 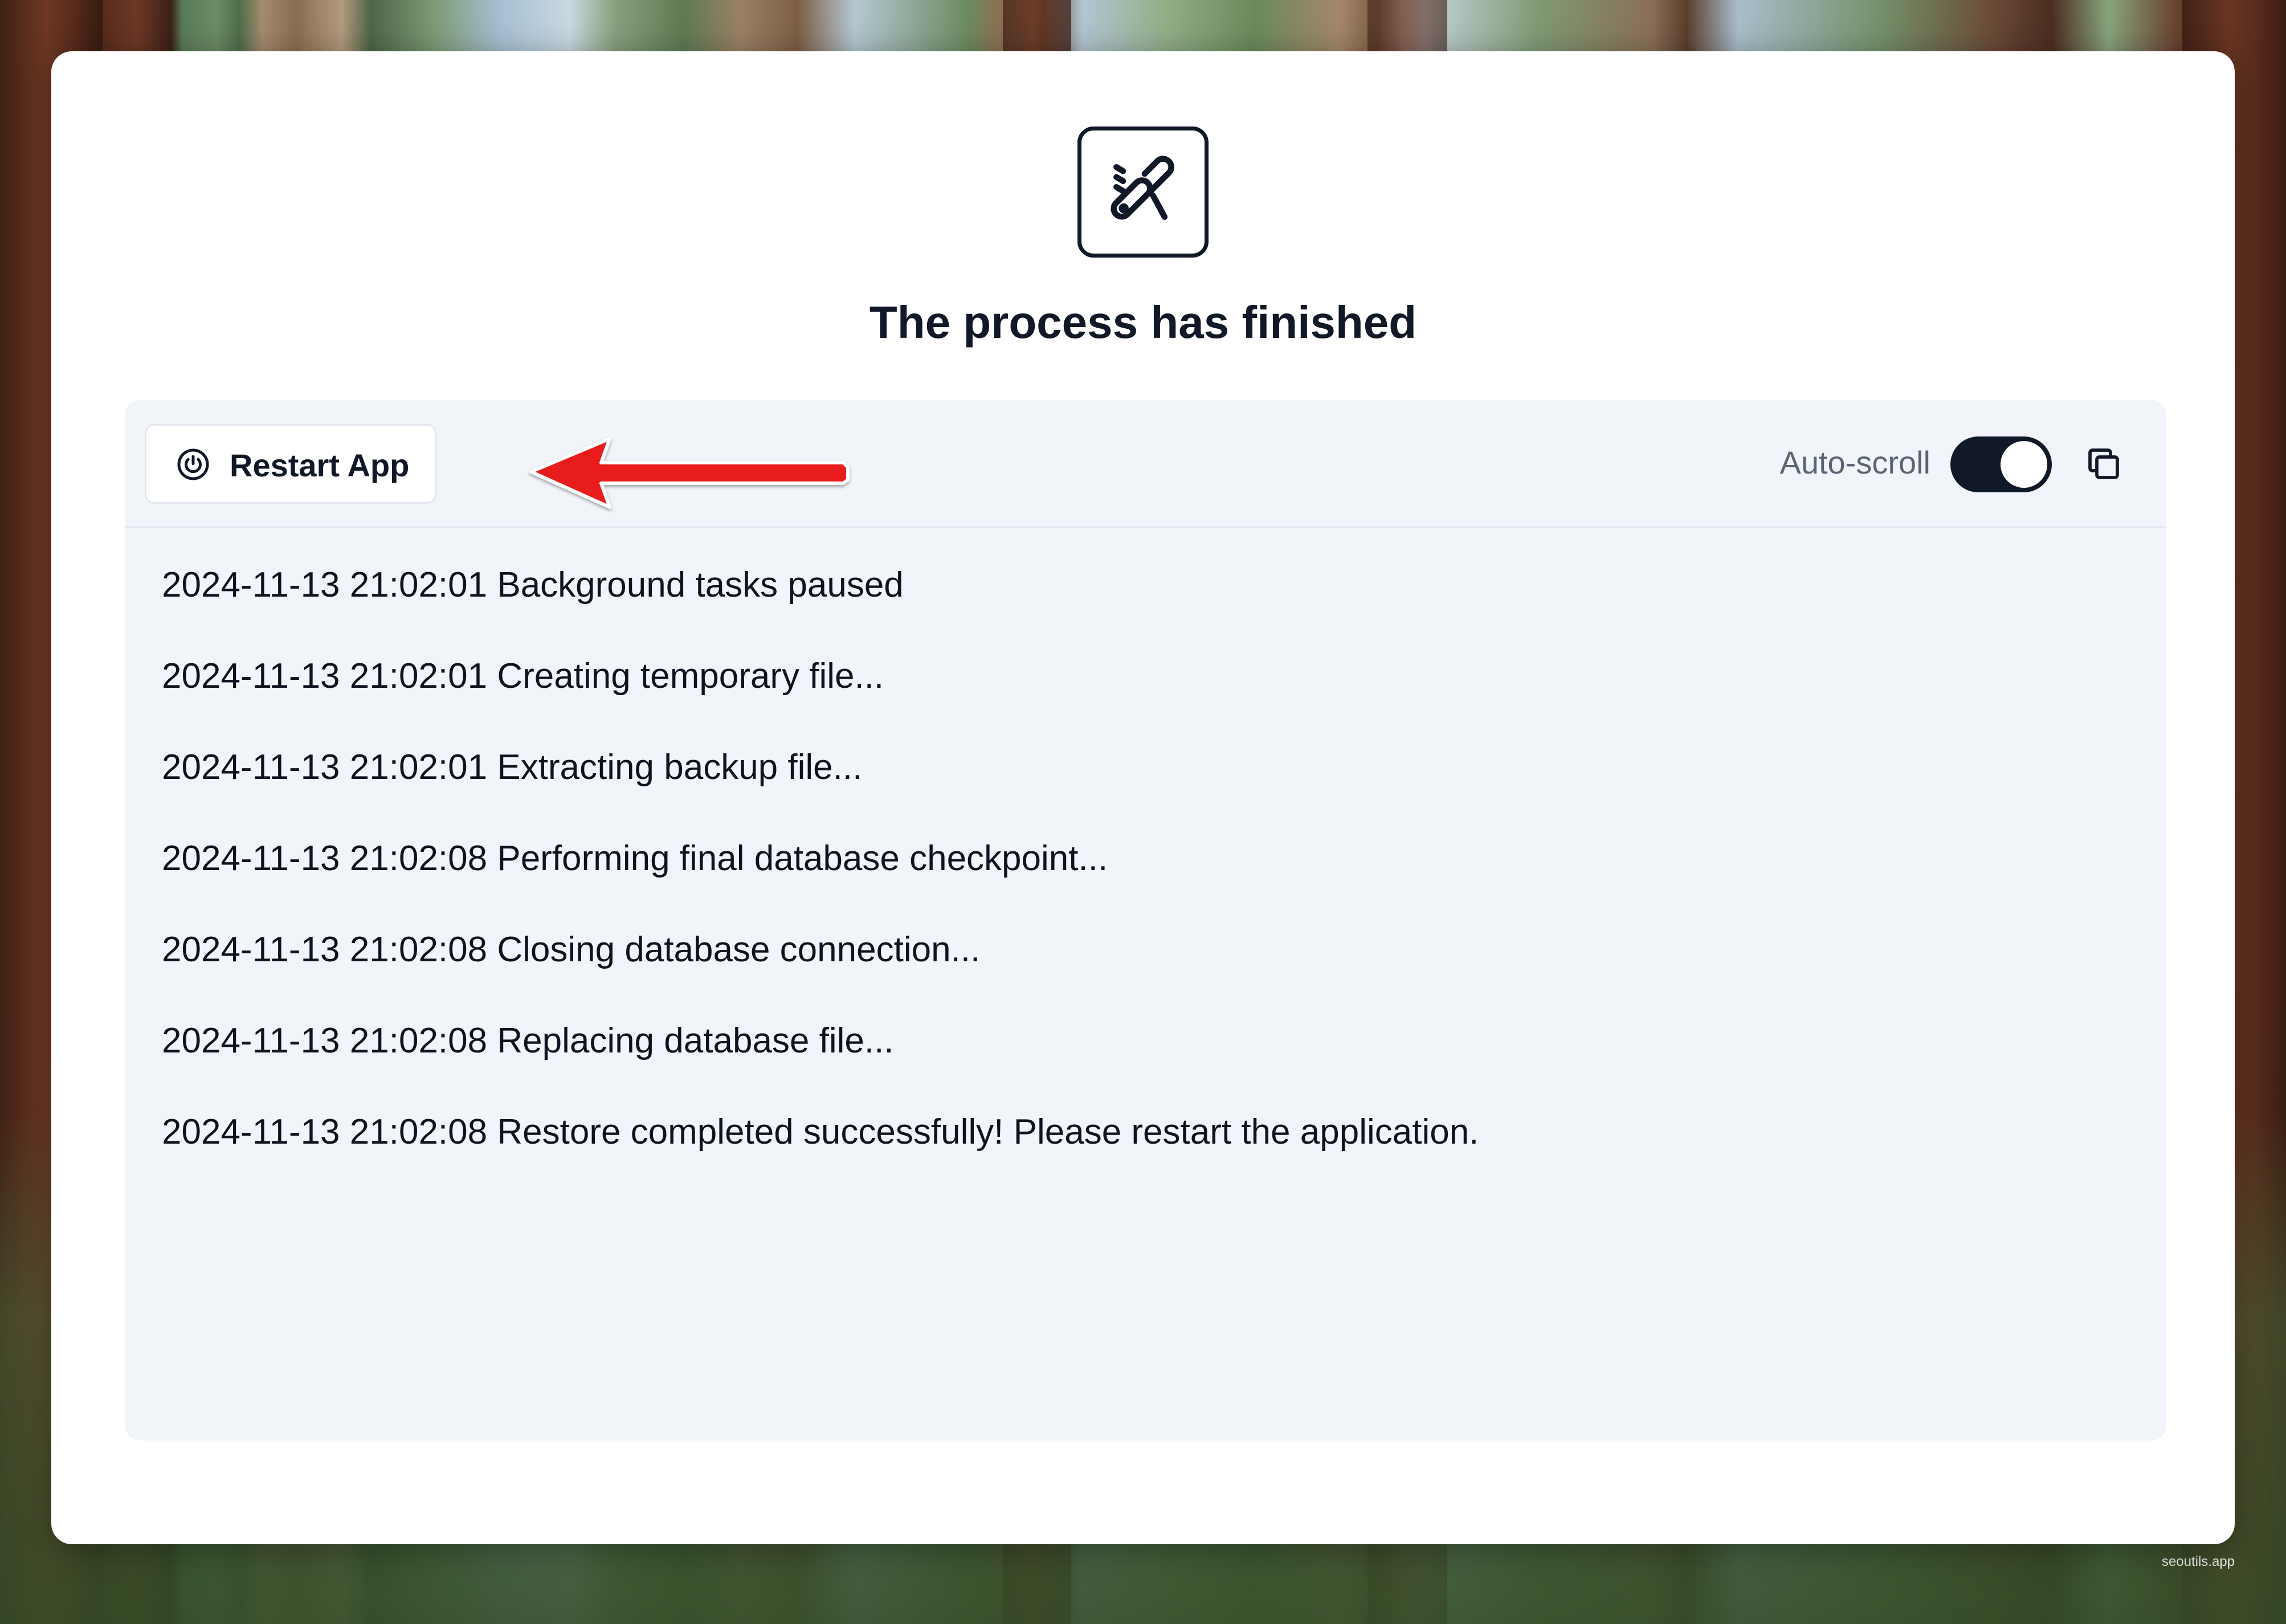 I want to click on autoscroll-toggle, so click(x=2001, y=464).